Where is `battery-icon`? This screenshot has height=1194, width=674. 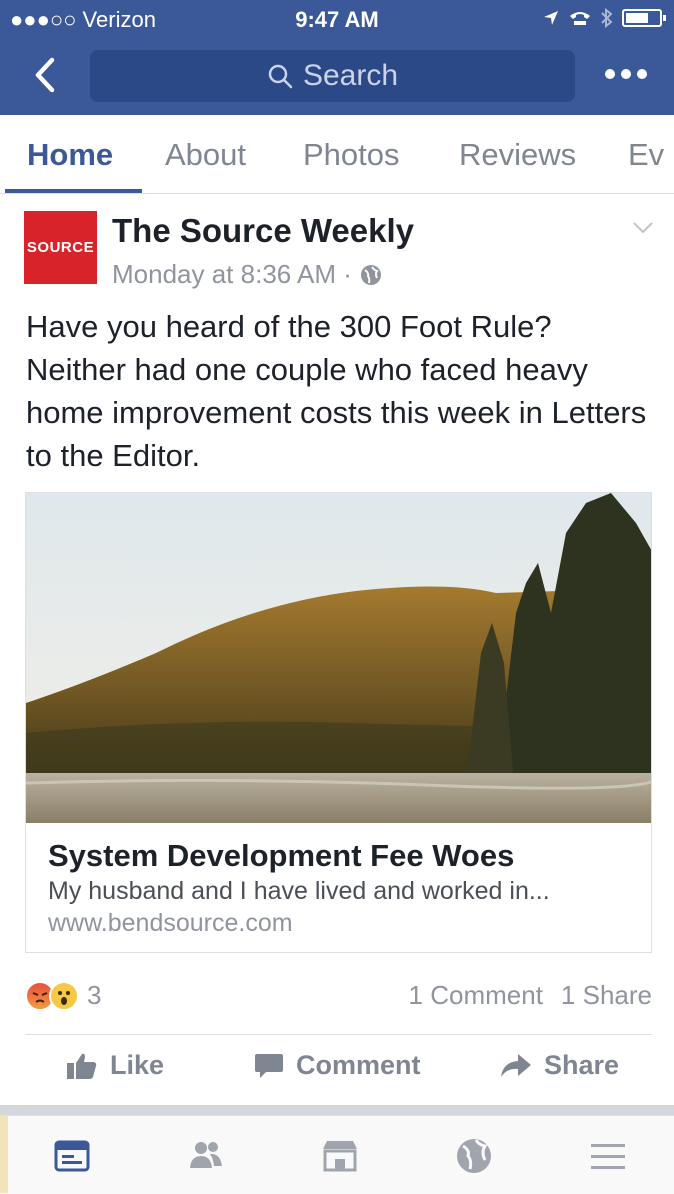 battery-icon is located at coordinates (644, 18).